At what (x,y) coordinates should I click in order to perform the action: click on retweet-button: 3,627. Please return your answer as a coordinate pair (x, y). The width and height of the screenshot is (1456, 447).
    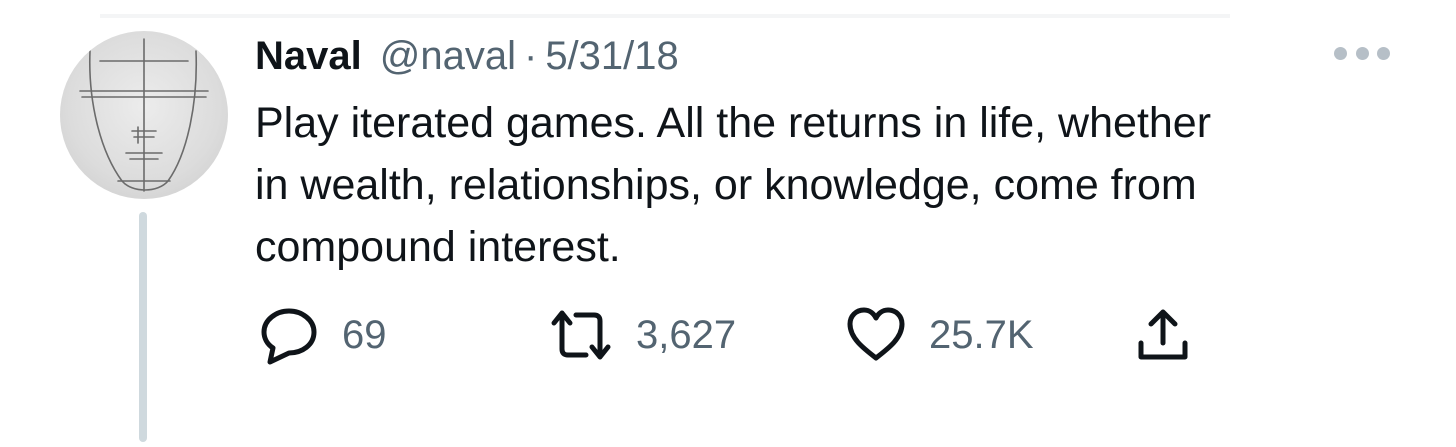
    Looking at the image, I should click on (642, 335).